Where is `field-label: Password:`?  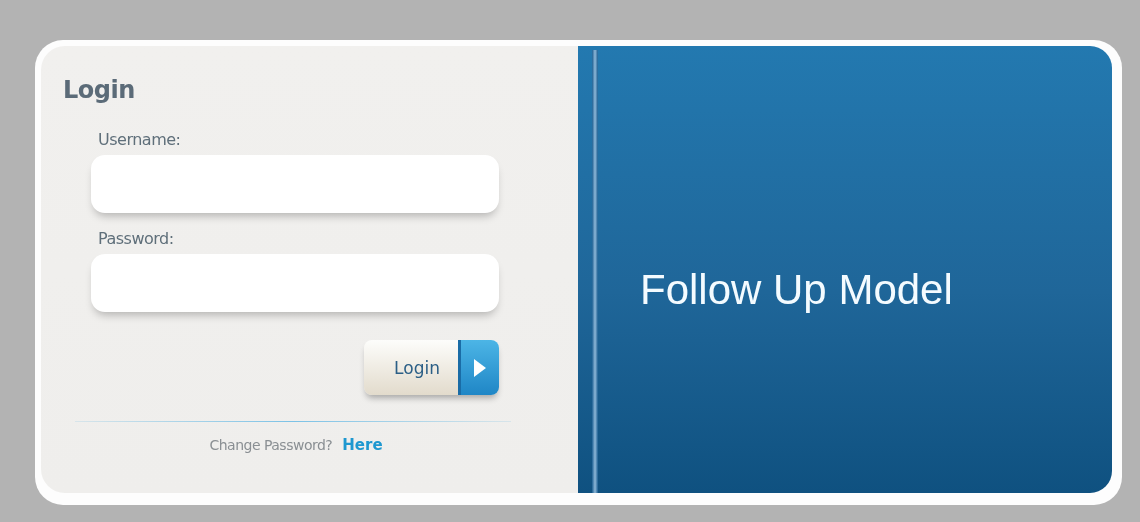
field-label: Password: is located at coordinates (136, 238).